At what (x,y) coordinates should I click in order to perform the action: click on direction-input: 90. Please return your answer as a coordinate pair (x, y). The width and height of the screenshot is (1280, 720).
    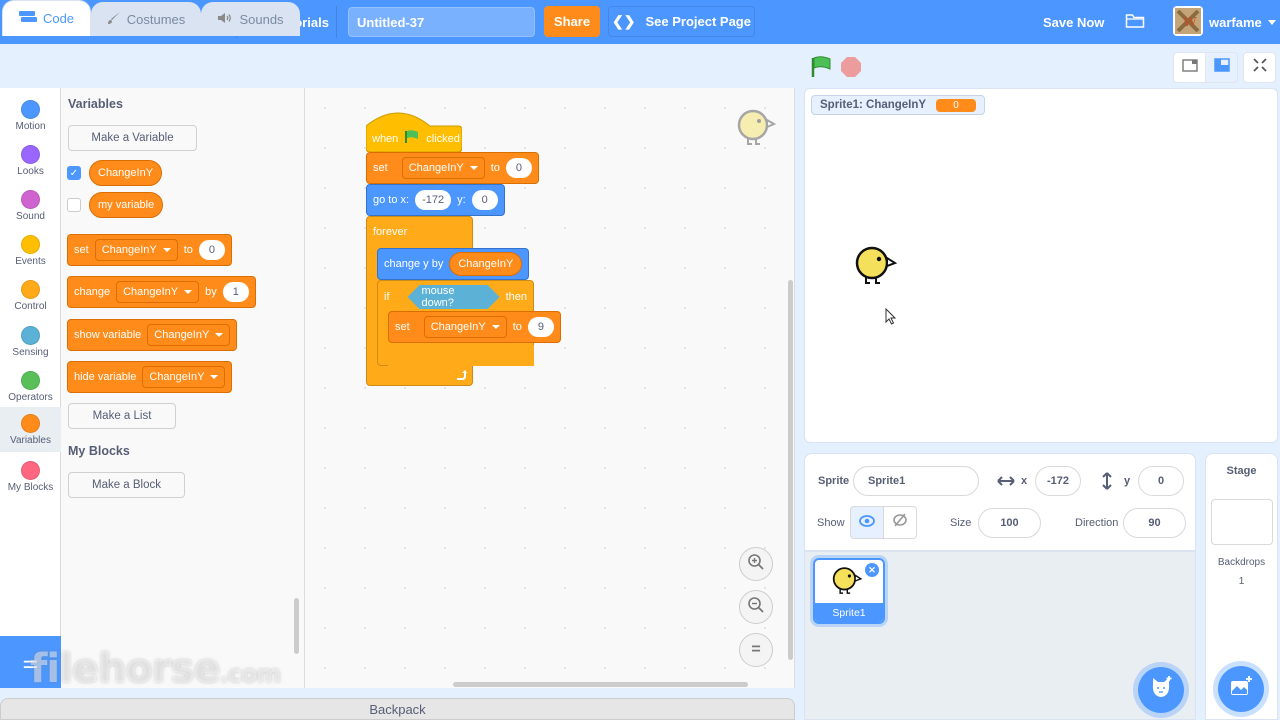
    Looking at the image, I should click on (1154, 523).